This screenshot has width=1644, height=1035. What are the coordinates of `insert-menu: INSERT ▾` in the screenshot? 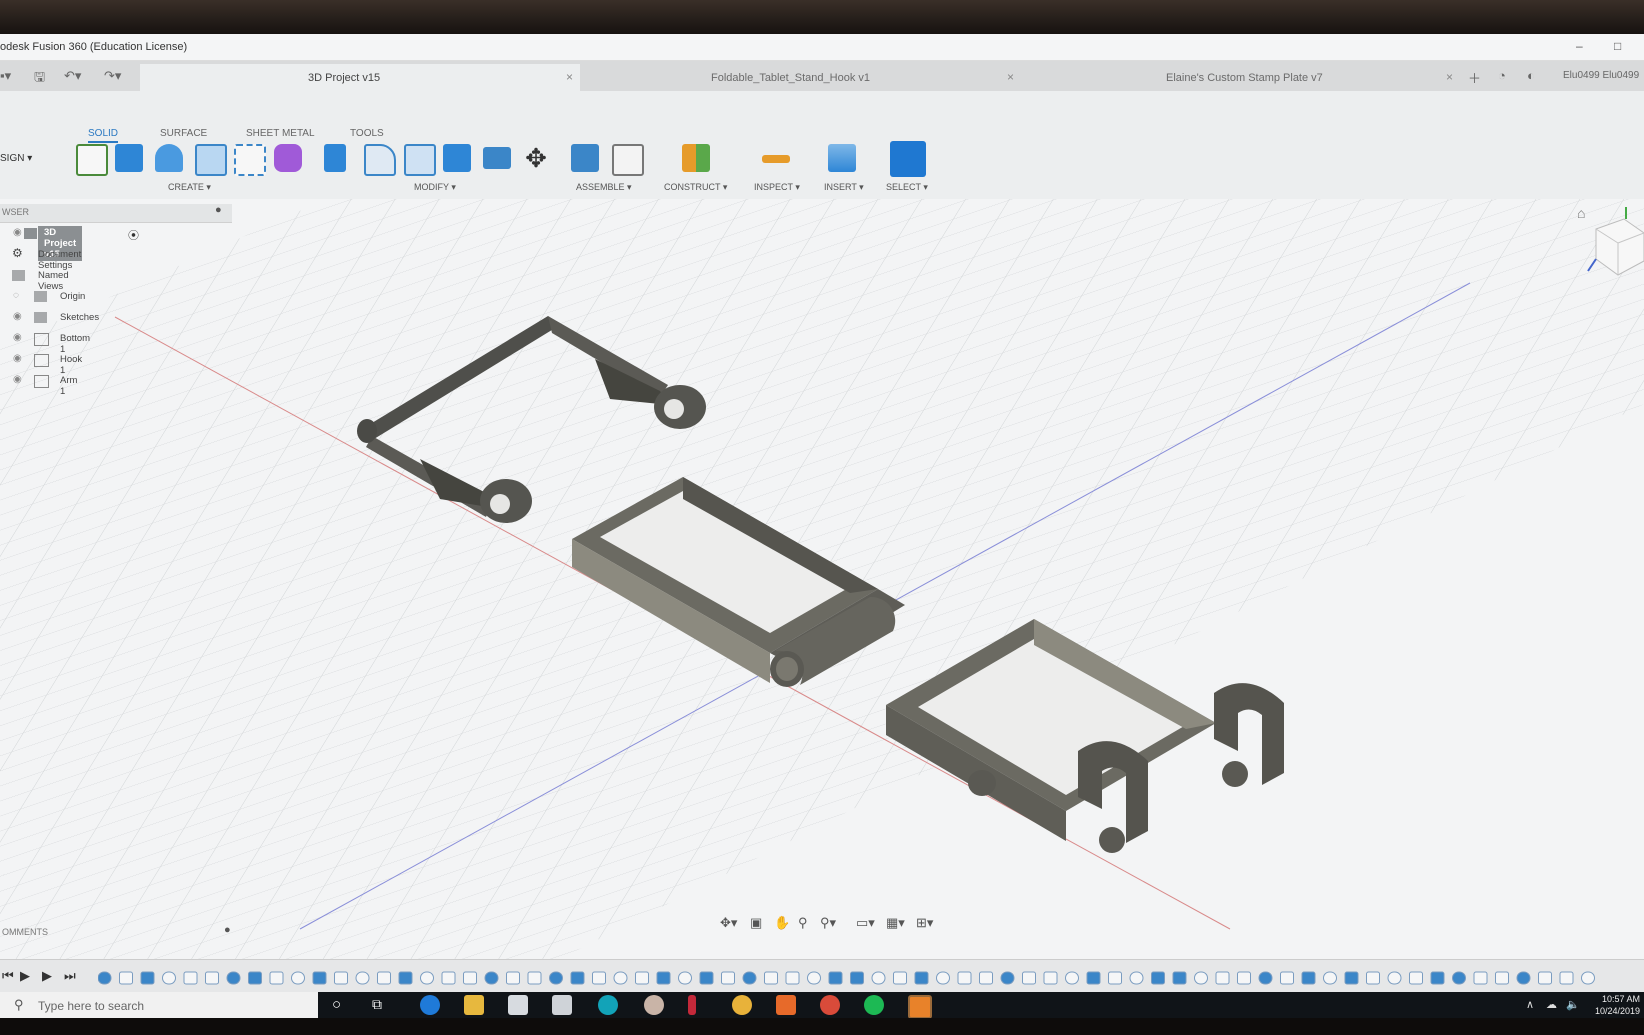 It's located at (844, 187).